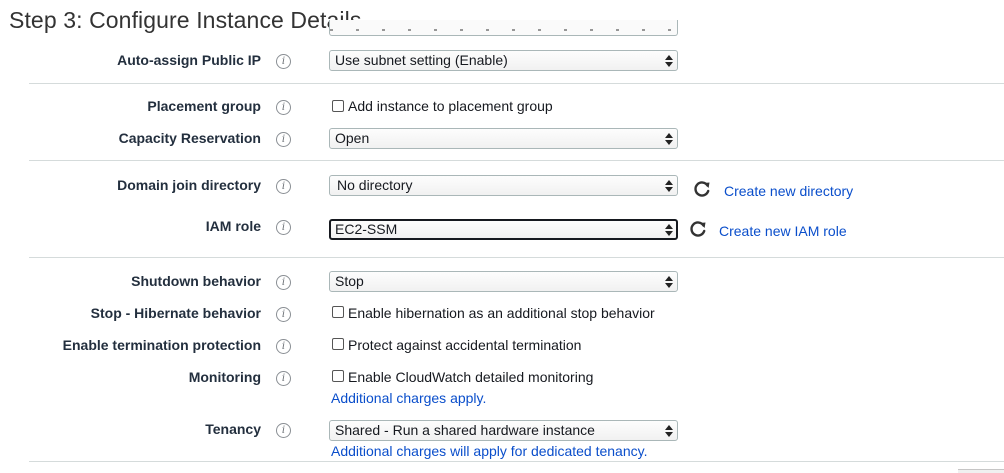 The height and width of the screenshot is (473, 1004). What do you see at coordinates (161, 345) in the screenshot?
I see `termination-protection-label: Enable termination protection` at bounding box center [161, 345].